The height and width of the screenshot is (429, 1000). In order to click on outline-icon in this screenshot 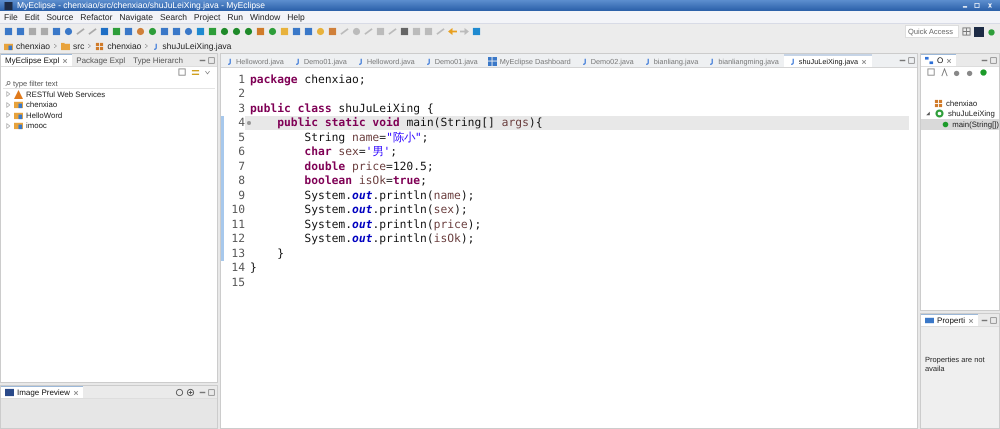, I will do `click(929, 60)`.